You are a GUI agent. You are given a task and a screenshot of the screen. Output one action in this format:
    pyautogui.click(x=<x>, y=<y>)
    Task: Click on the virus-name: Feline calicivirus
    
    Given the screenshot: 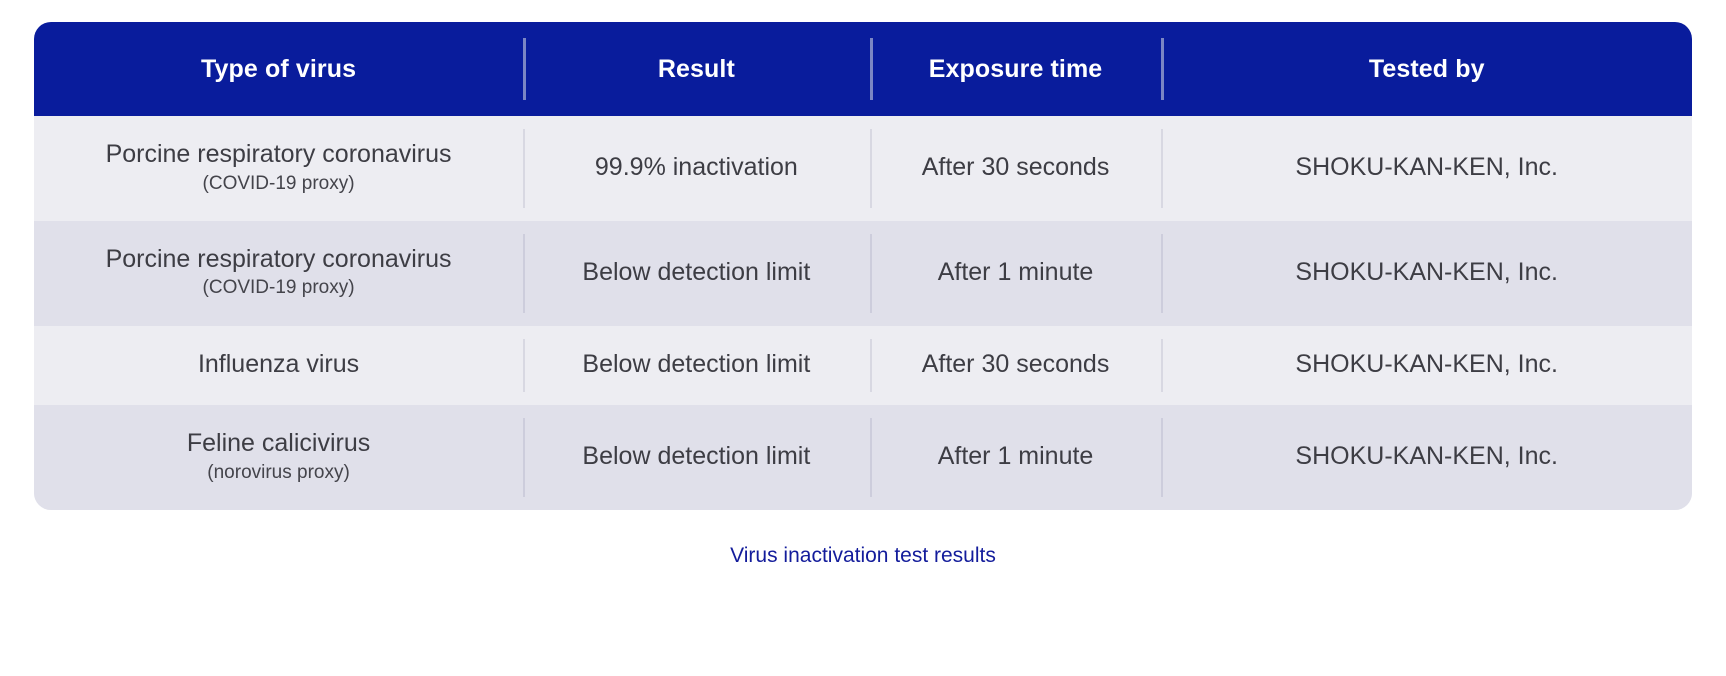 What is the action you would take?
    pyautogui.click(x=278, y=443)
    